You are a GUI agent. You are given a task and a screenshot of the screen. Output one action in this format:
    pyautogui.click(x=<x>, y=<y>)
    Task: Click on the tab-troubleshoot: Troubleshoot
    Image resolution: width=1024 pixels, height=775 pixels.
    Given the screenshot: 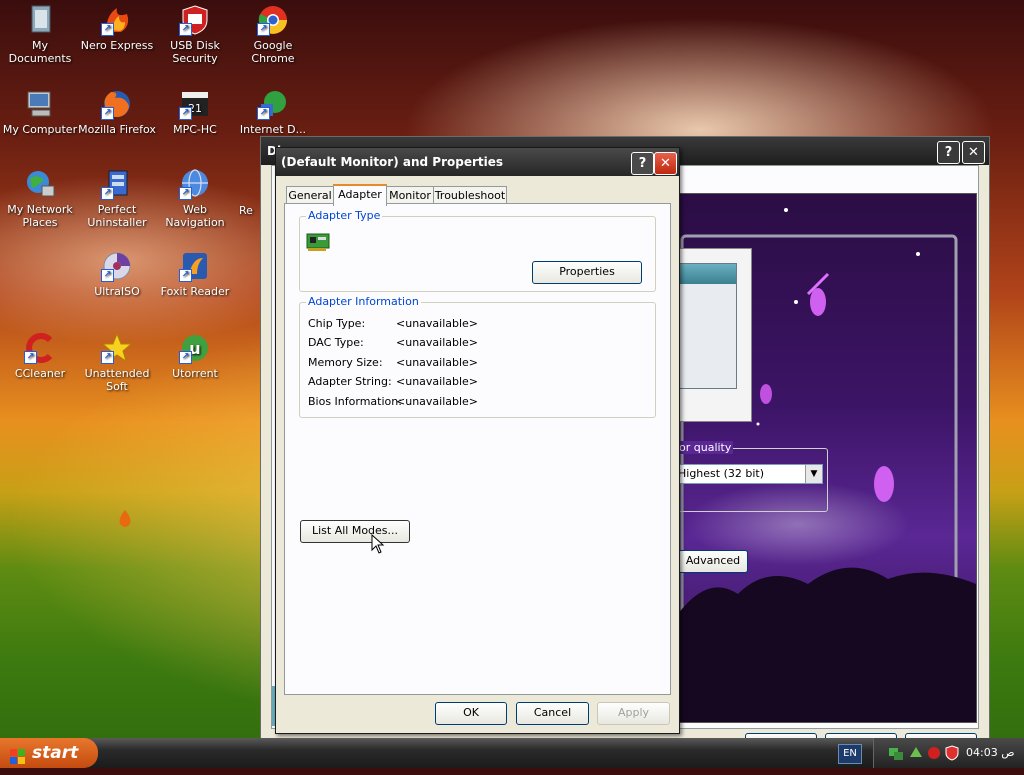 What is the action you would take?
    pyautogui.click(x=470, y=195)
    